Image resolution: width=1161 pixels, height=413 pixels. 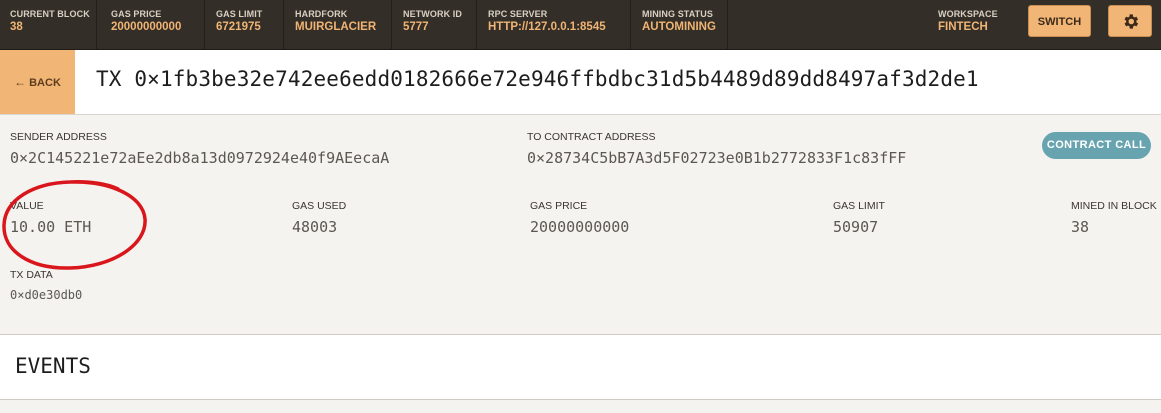 I want to click on stat-value: 6721975, so click(x=238, y=27).